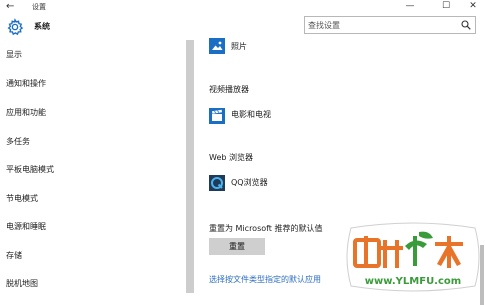 The width and height of the screenshot is (485, 305). I want to click on photos-app-label: 照片, so click(239, 46).